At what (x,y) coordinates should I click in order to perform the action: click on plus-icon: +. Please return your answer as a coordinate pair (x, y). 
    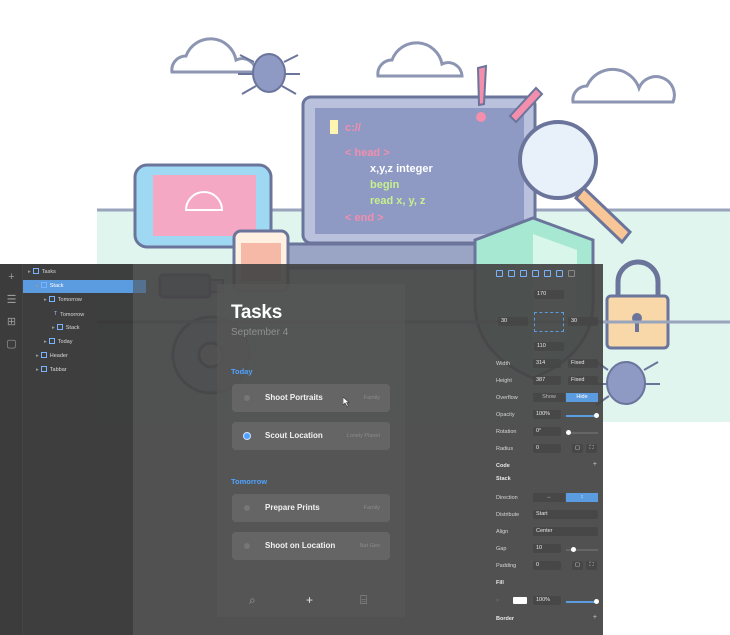
    Looking at the image, I should click on (11, 277).